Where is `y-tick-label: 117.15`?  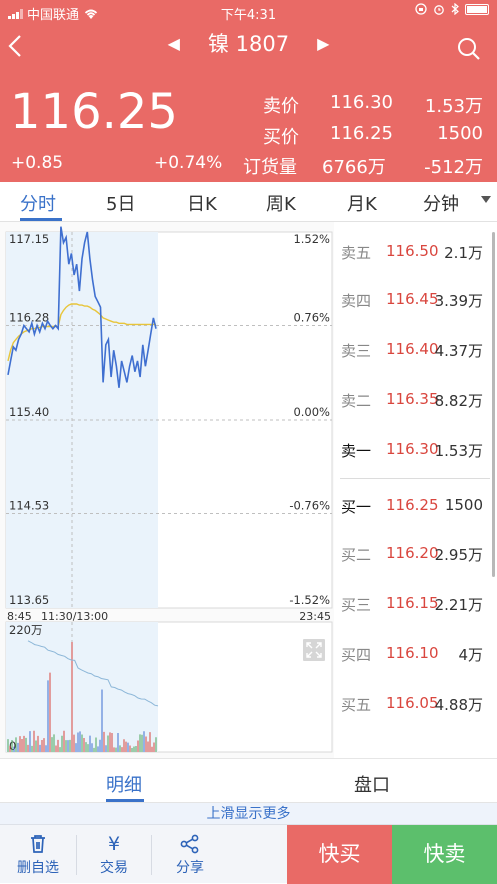
y-tick-label: 117.15 is located at coordinates (29, 239).